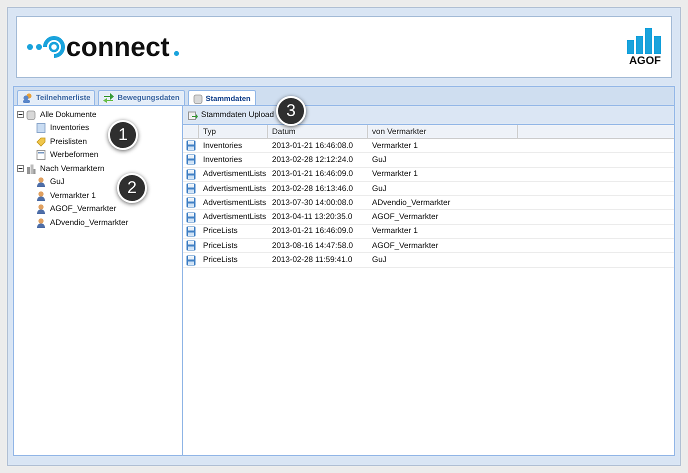 The width and height of the screenshot is (688, 473). What do you see at coordinates (68, 114) in the screenshot?
I see `tree-item: Alle Dokumente` at bounding box center [68, 114].